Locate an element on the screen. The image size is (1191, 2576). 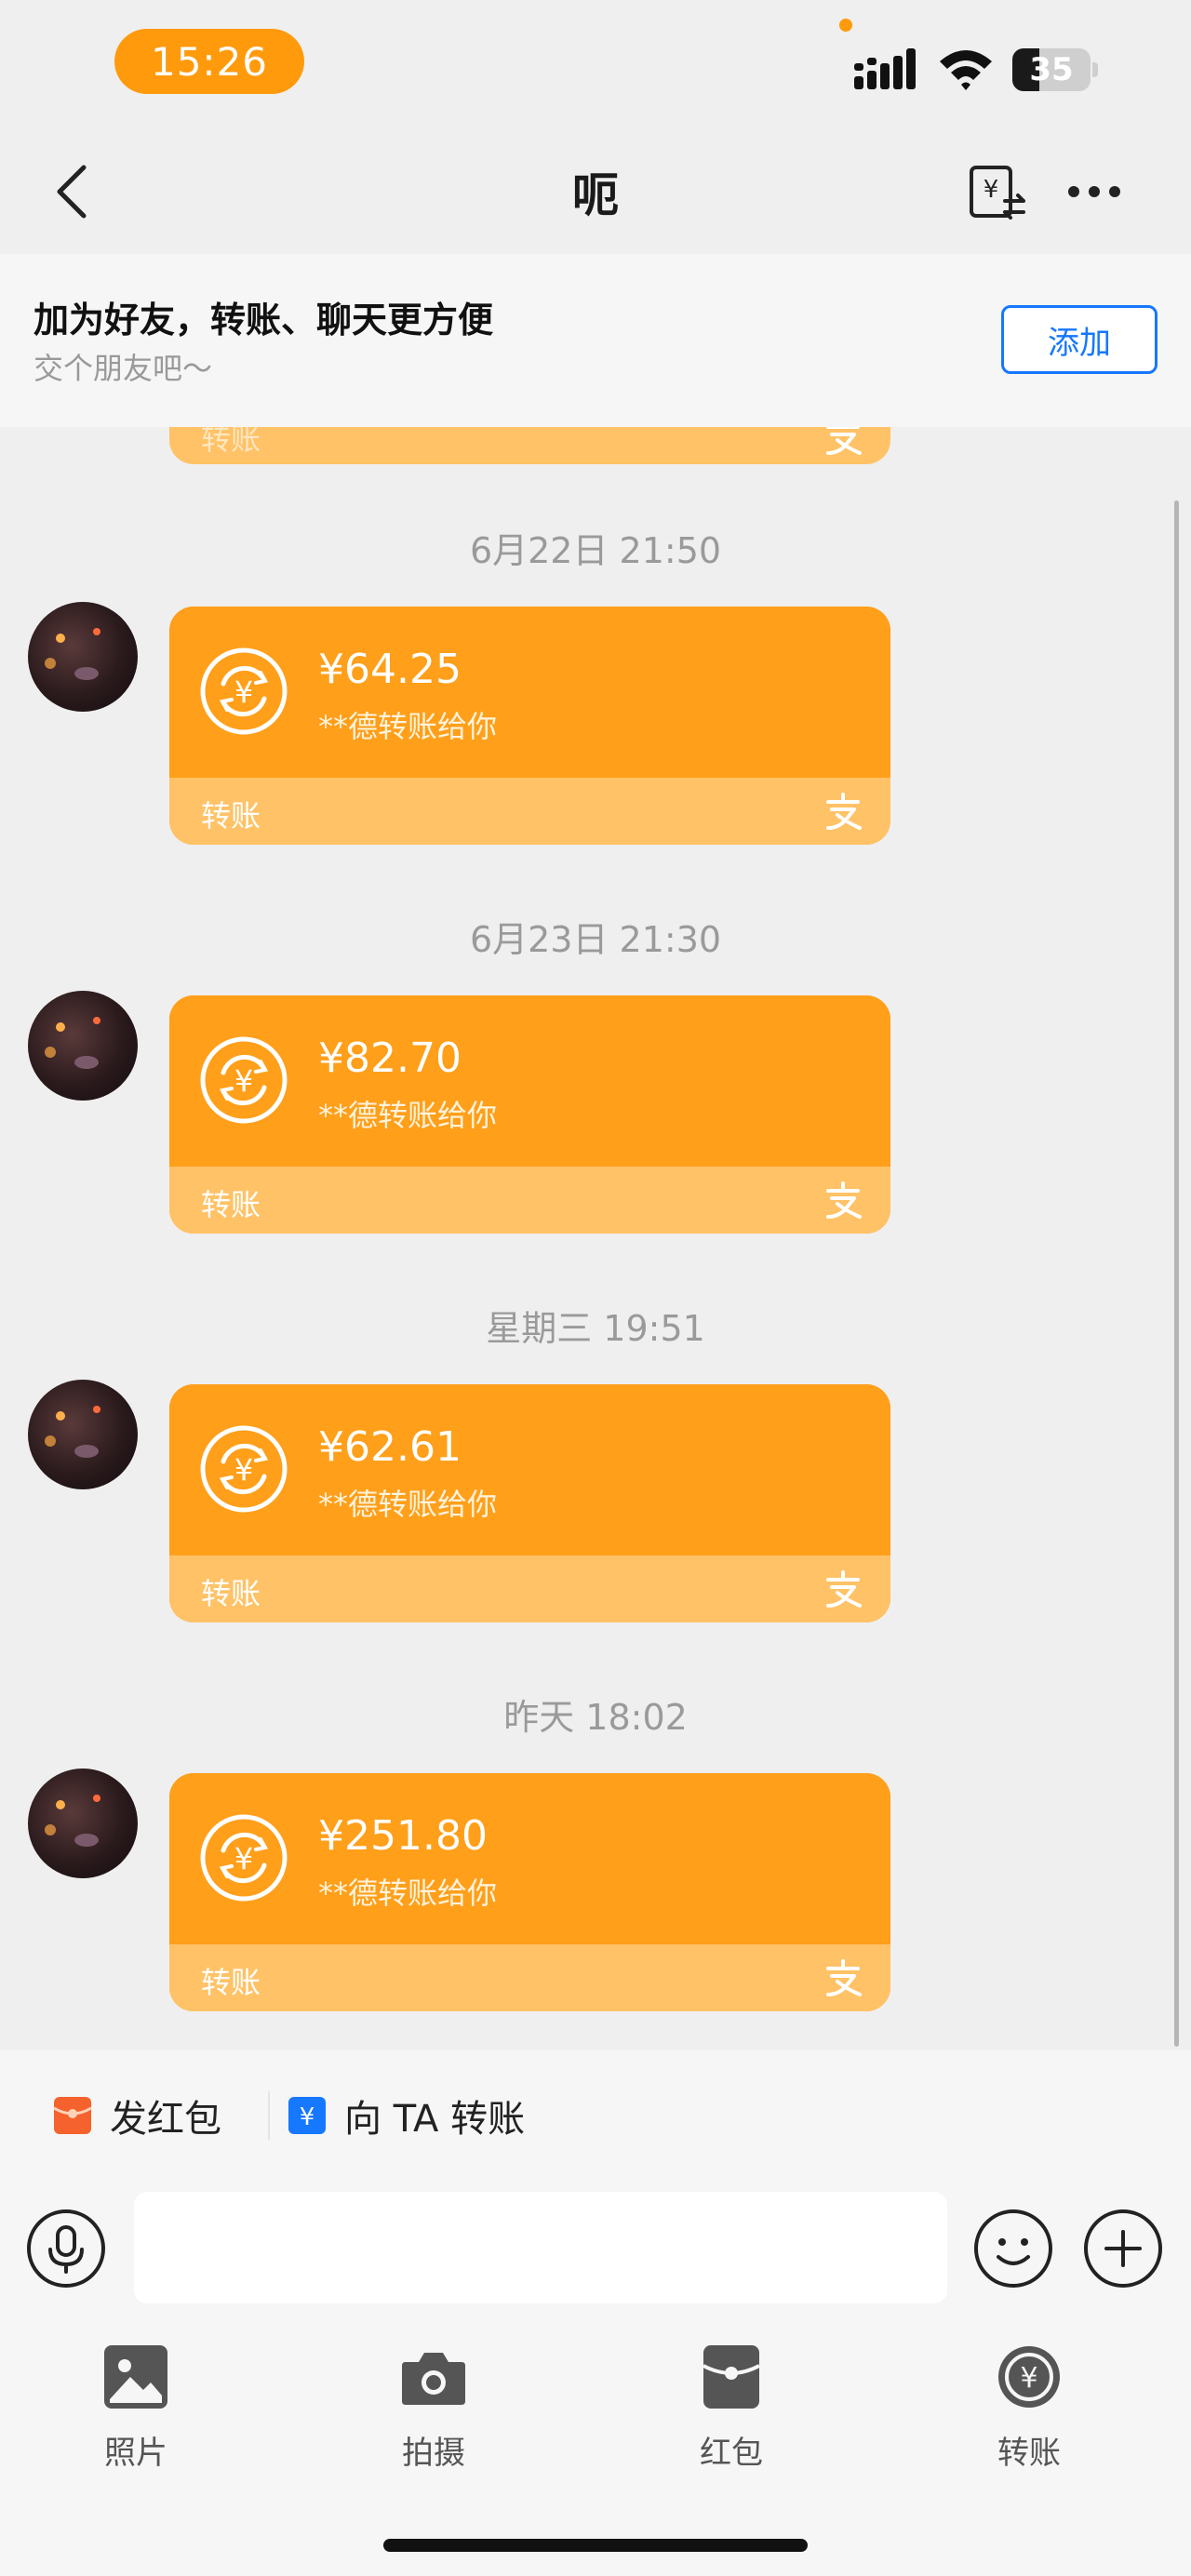
message-input-row is located at coordinates (595, 2248).